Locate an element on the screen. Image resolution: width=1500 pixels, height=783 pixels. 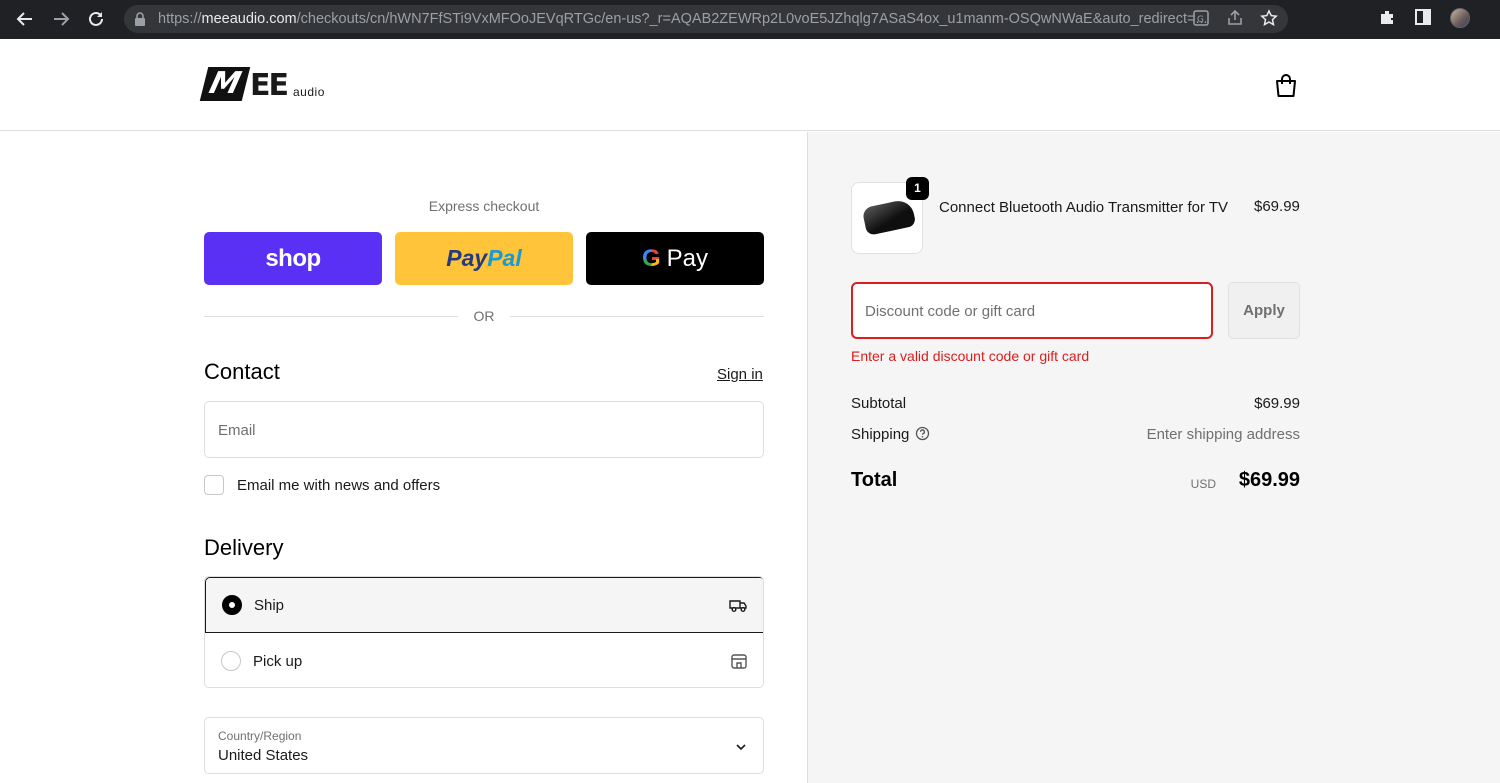
svg-text: G is located at coordinates (1200, 20).